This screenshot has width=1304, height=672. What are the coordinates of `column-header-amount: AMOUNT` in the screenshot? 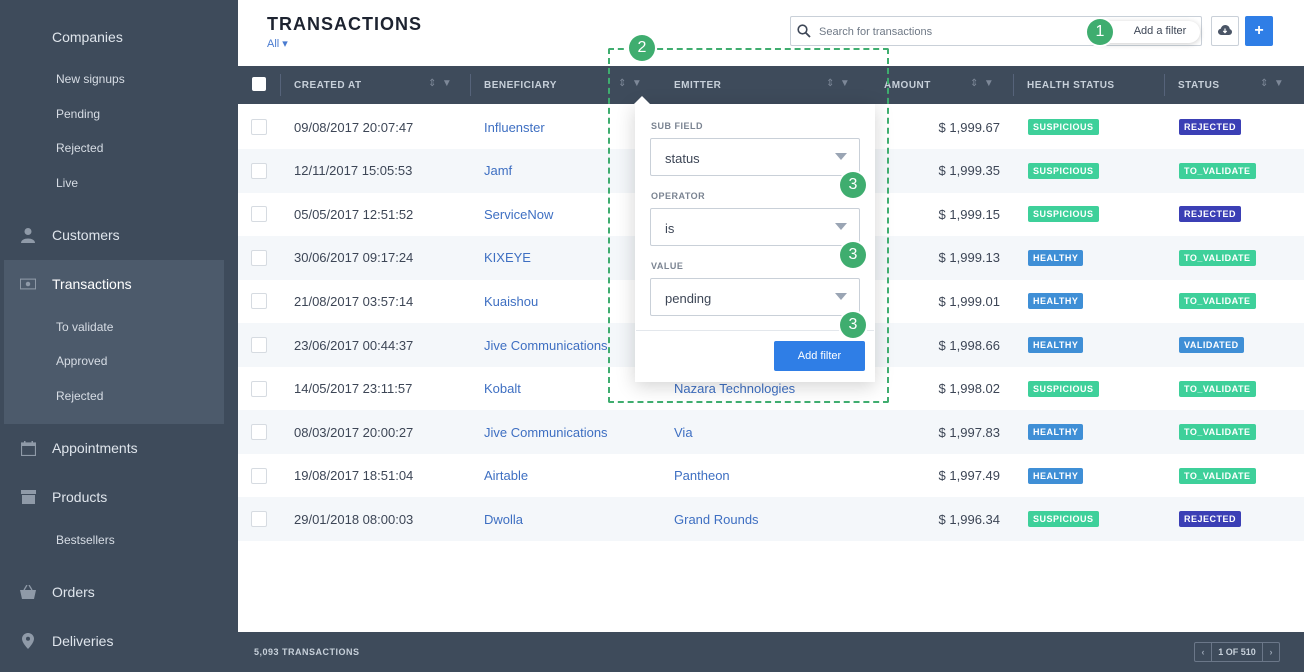 It's located at (907, 85).